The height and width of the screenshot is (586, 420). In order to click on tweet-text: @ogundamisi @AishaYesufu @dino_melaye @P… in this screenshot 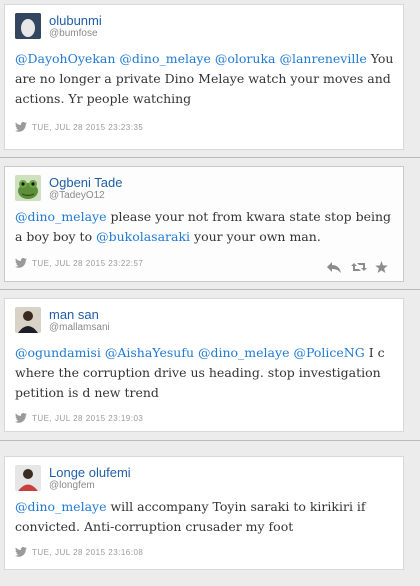, I will do `click(205, 373)`.